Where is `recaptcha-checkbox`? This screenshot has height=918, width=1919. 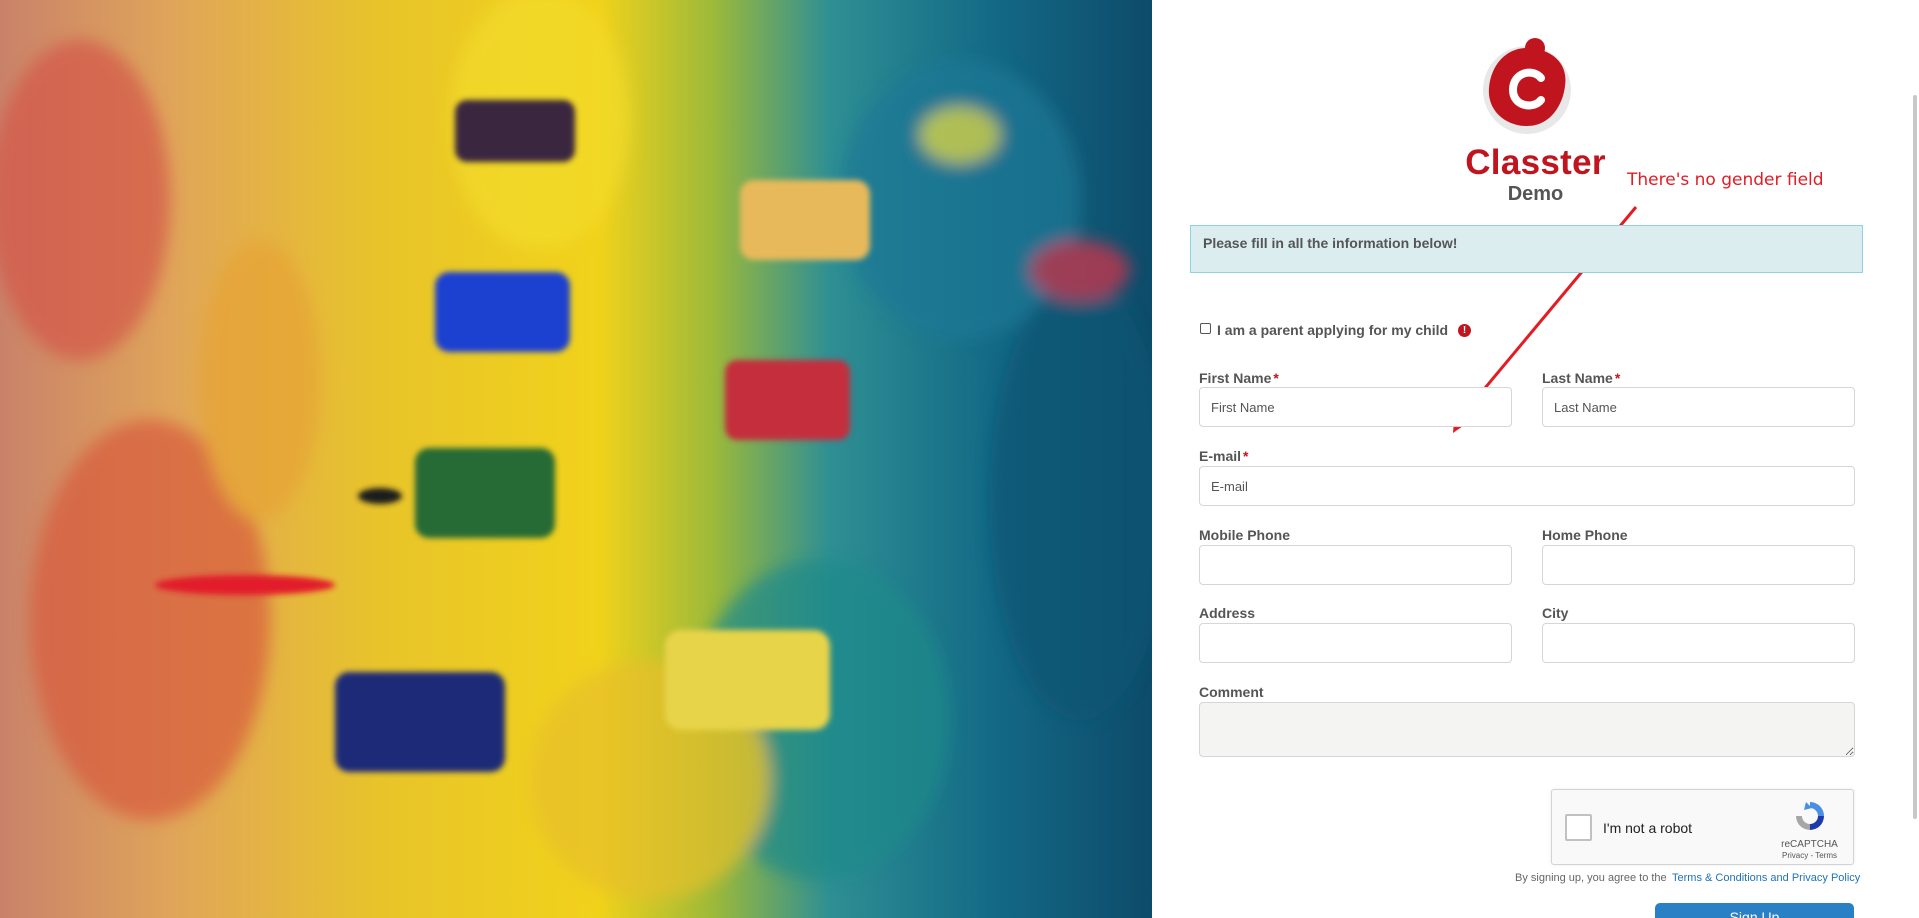
recaptcha-checkbox is located at coordinates (1578, 827).